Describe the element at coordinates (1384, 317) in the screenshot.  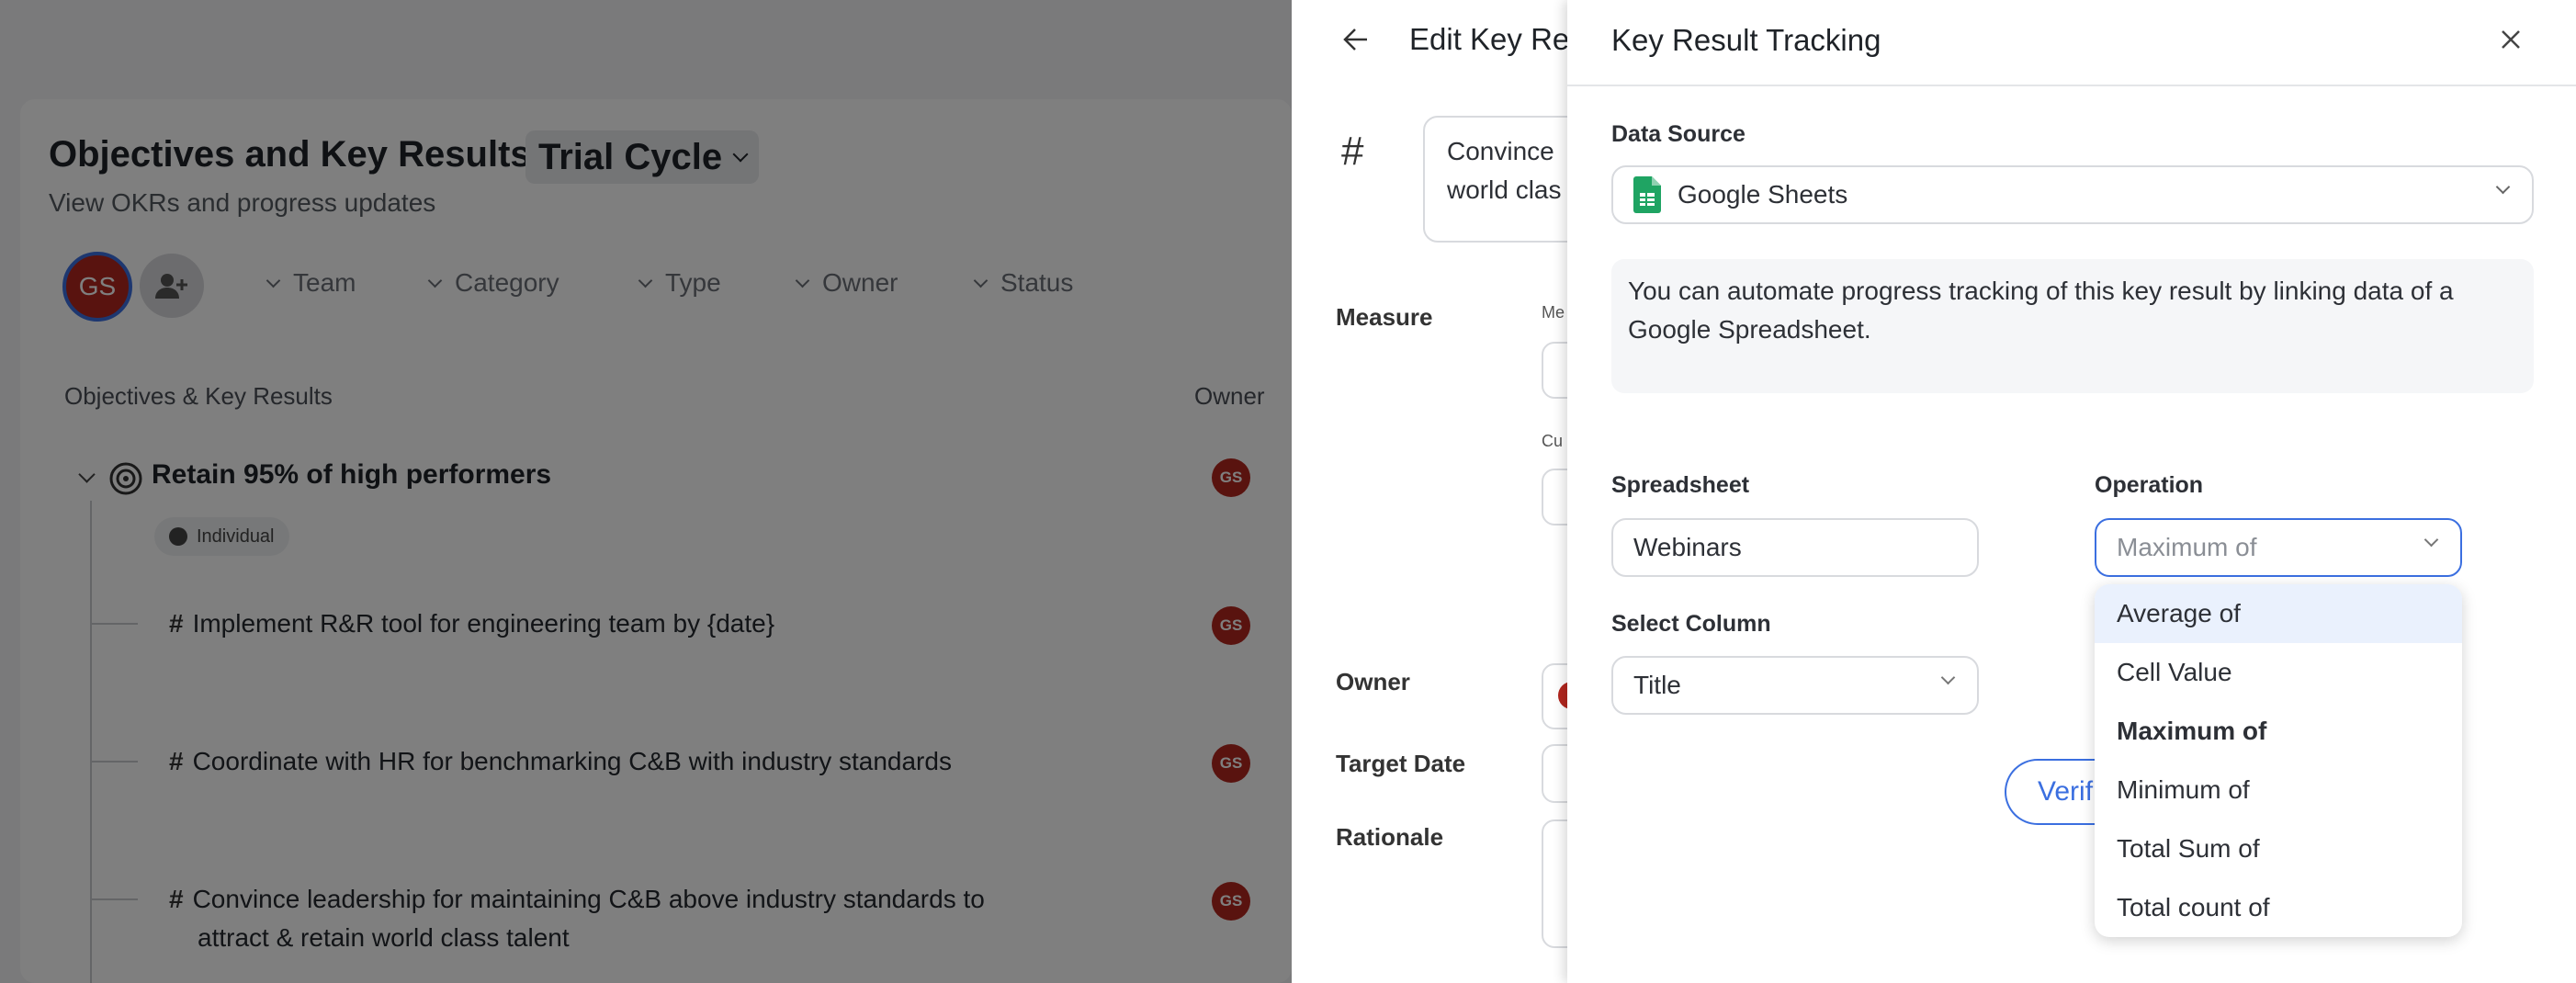
I see `measure-label: Measure` at that location.